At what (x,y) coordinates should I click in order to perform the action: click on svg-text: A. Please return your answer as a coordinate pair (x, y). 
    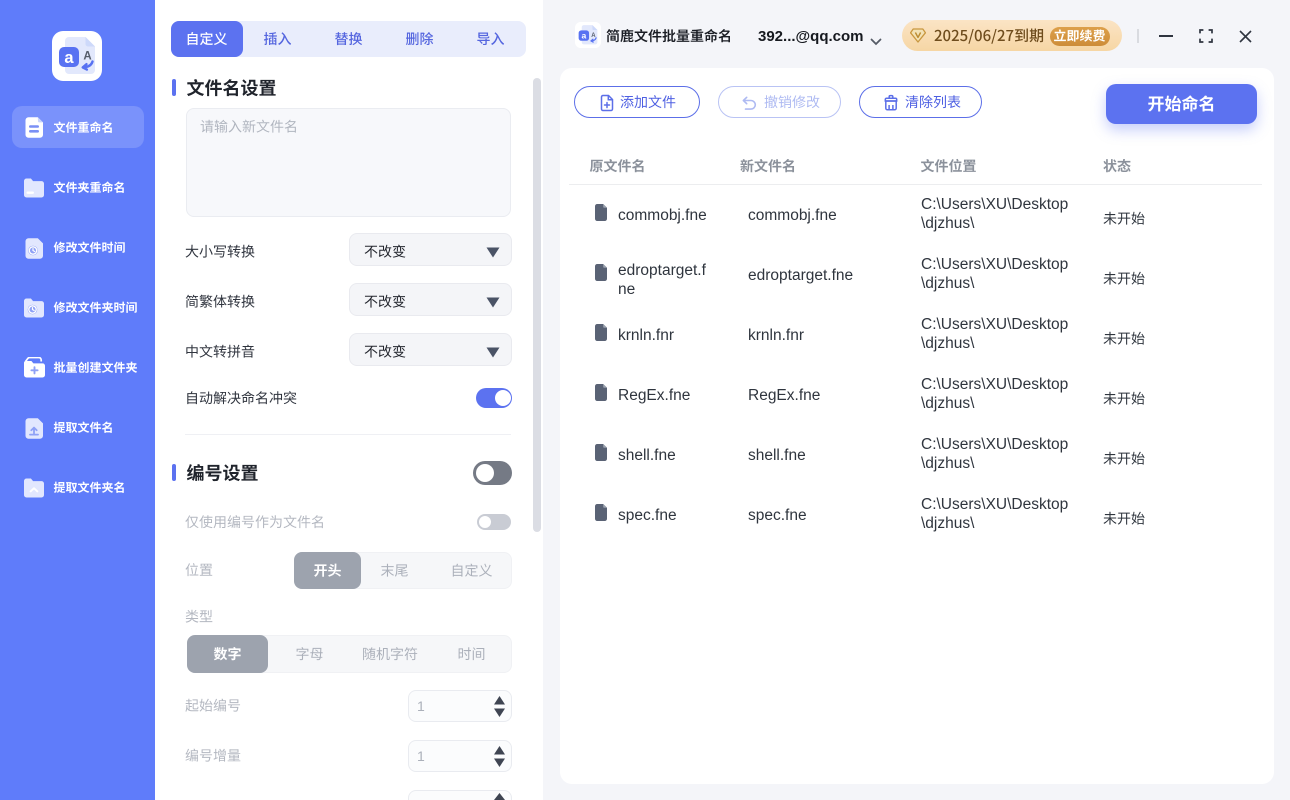
    Looking at the image, I should click on (87, 57).